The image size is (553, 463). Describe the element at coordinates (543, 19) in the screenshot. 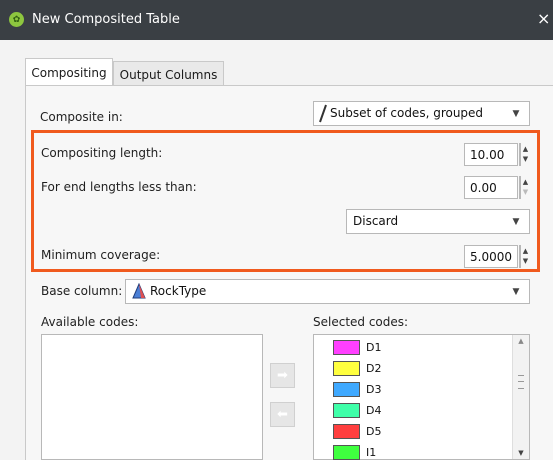

I see `close-button: ×` at that location.